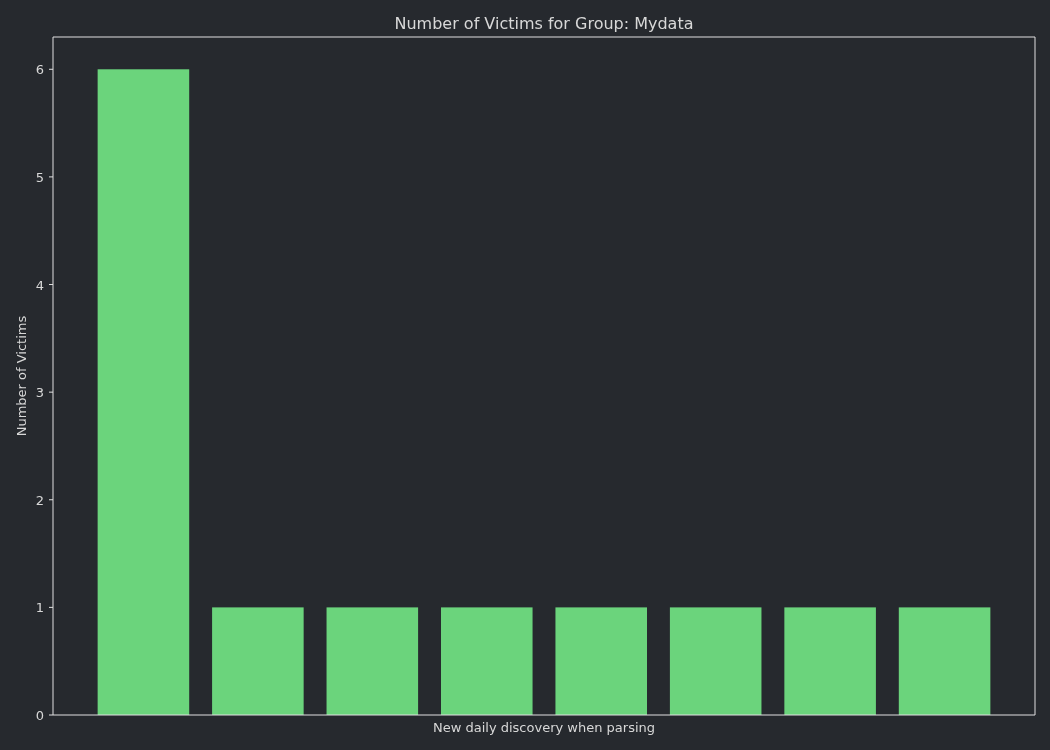 Image resolution: width=1050 pixels, height=750 pixels. I want to click on y-axis-label: Number of Victims, so click(21, 376).